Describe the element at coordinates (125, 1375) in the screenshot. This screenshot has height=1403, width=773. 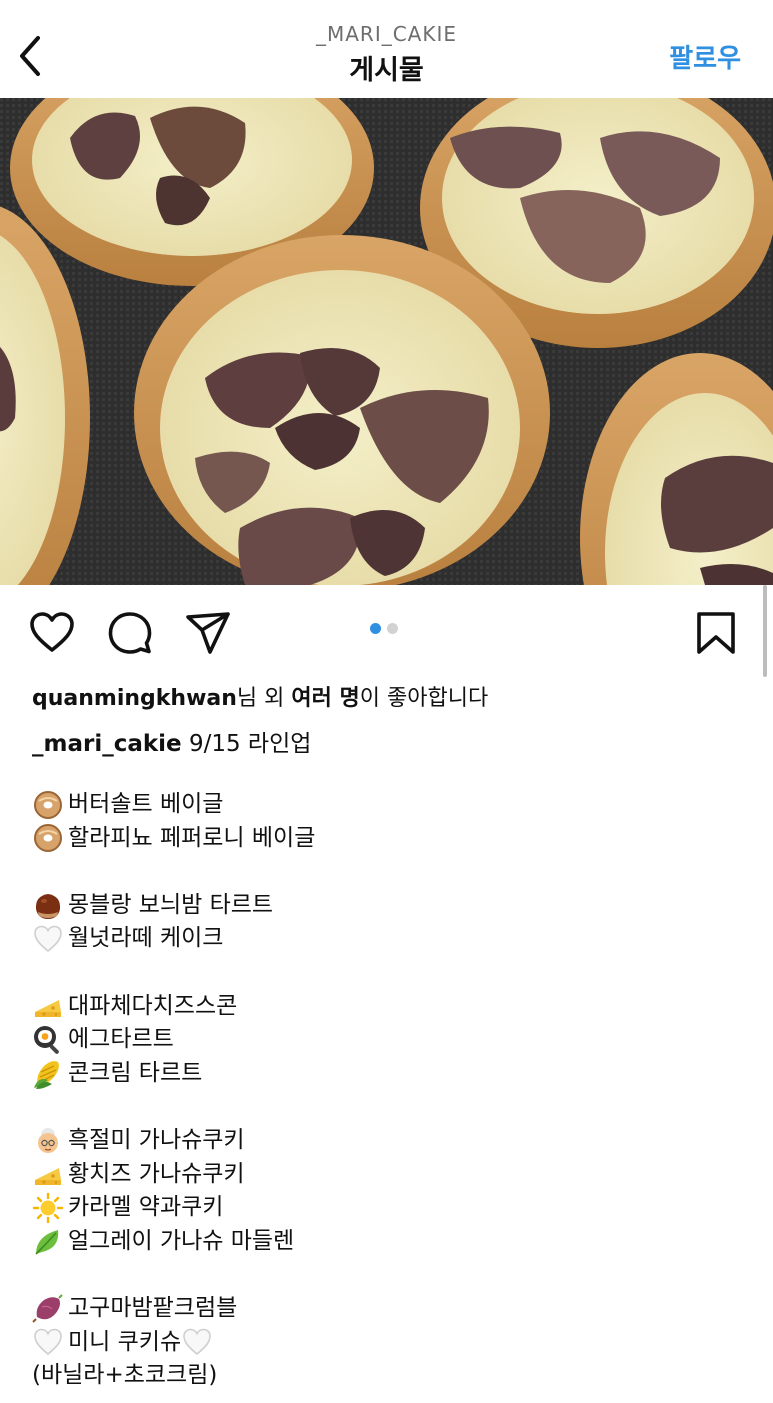
I see `menu-item-text: (바닐라+초코크림)` at that location.